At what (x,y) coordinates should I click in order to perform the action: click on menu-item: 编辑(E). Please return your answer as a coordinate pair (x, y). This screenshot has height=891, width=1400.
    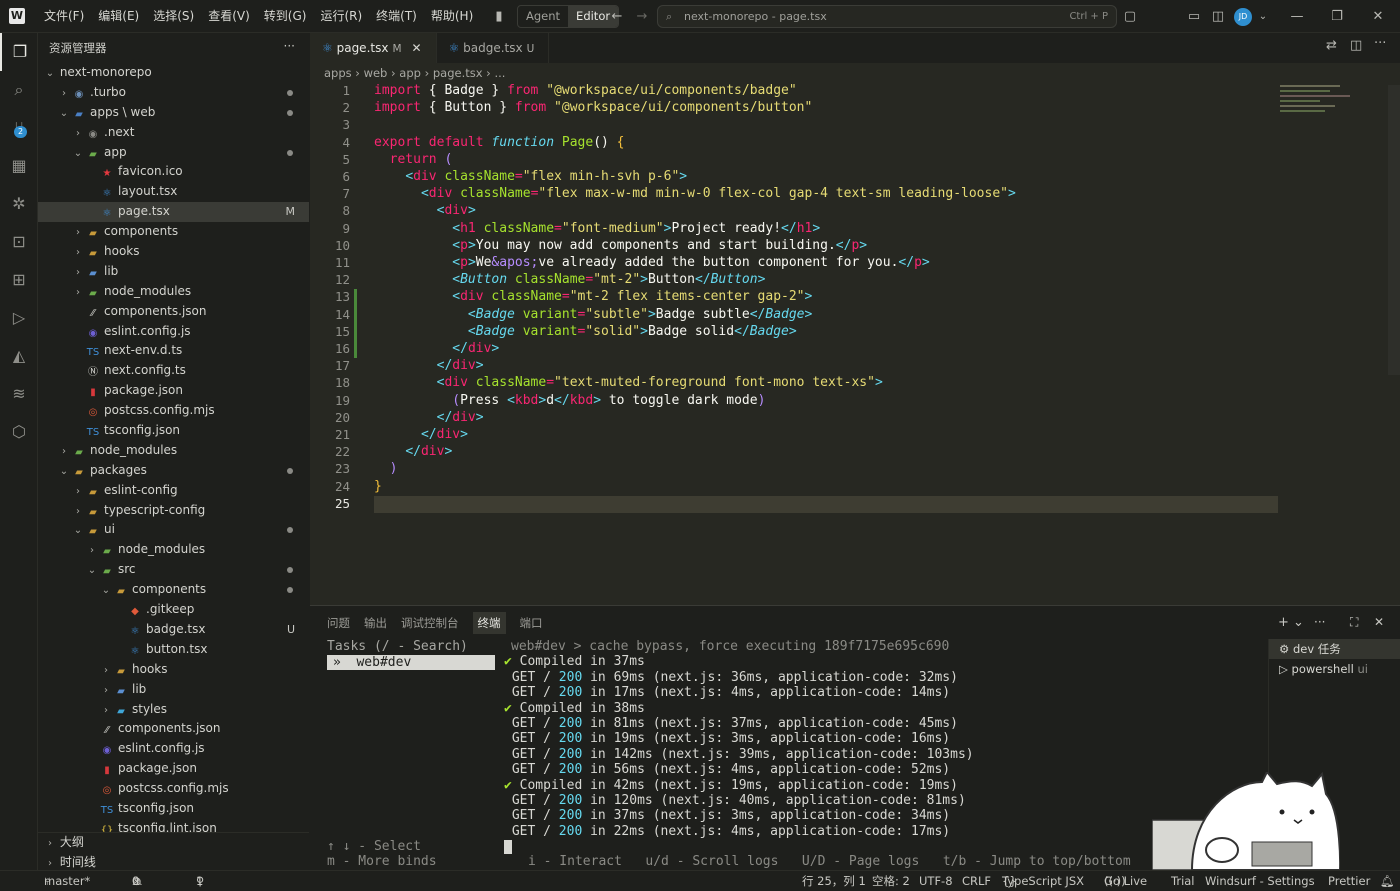
    Looking at the image, I should click on (118, 16).